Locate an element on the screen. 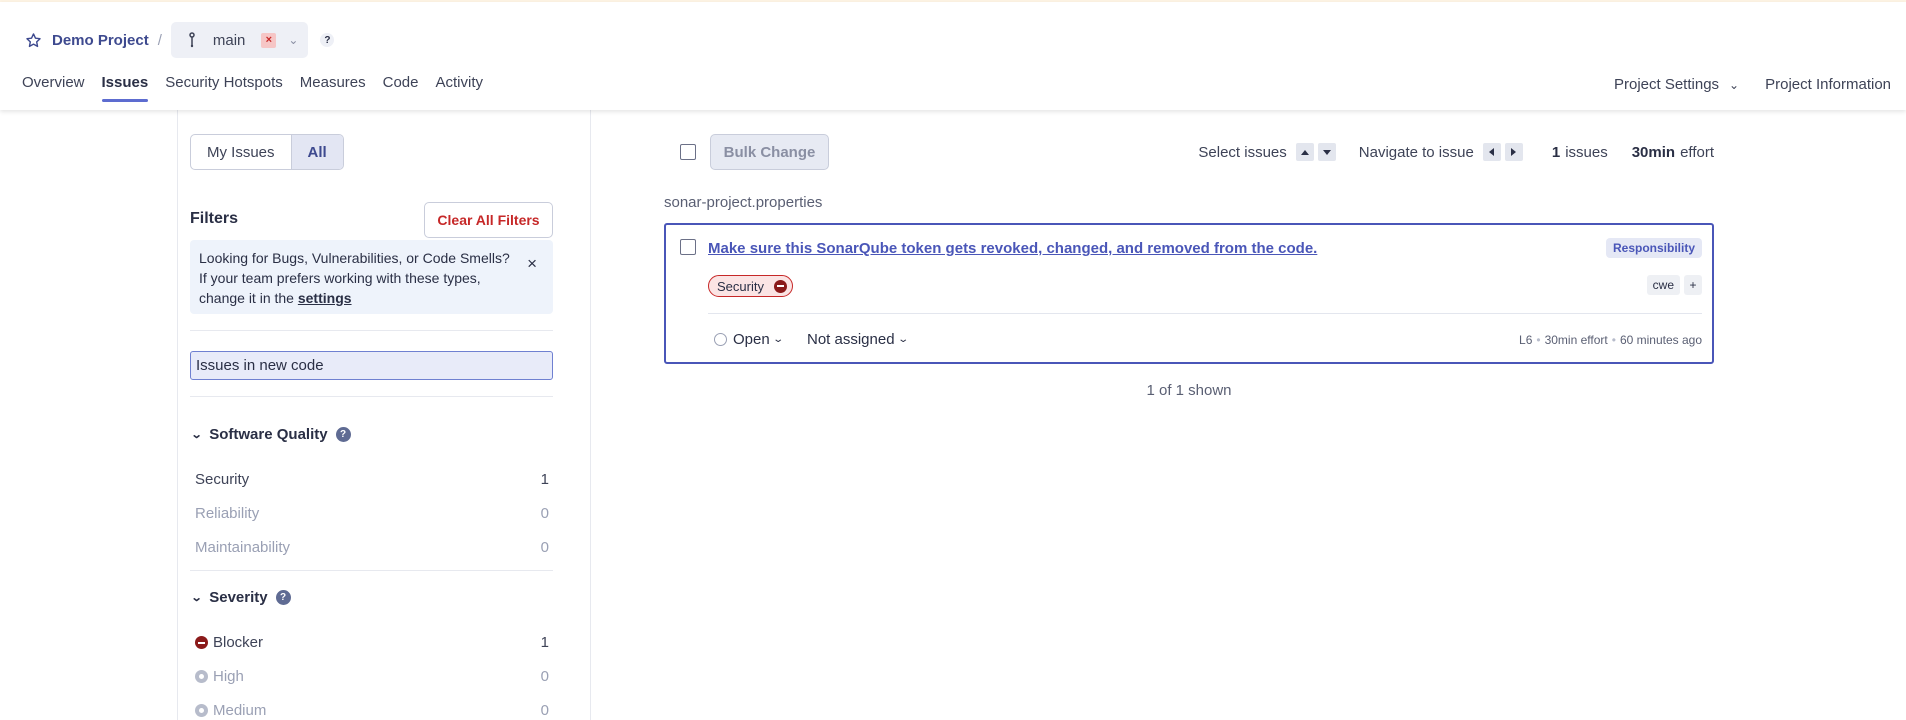 The width and height of the screenshot is (1906, 720). facet-item-security: Security 1 is located at coordinates (372, 479).